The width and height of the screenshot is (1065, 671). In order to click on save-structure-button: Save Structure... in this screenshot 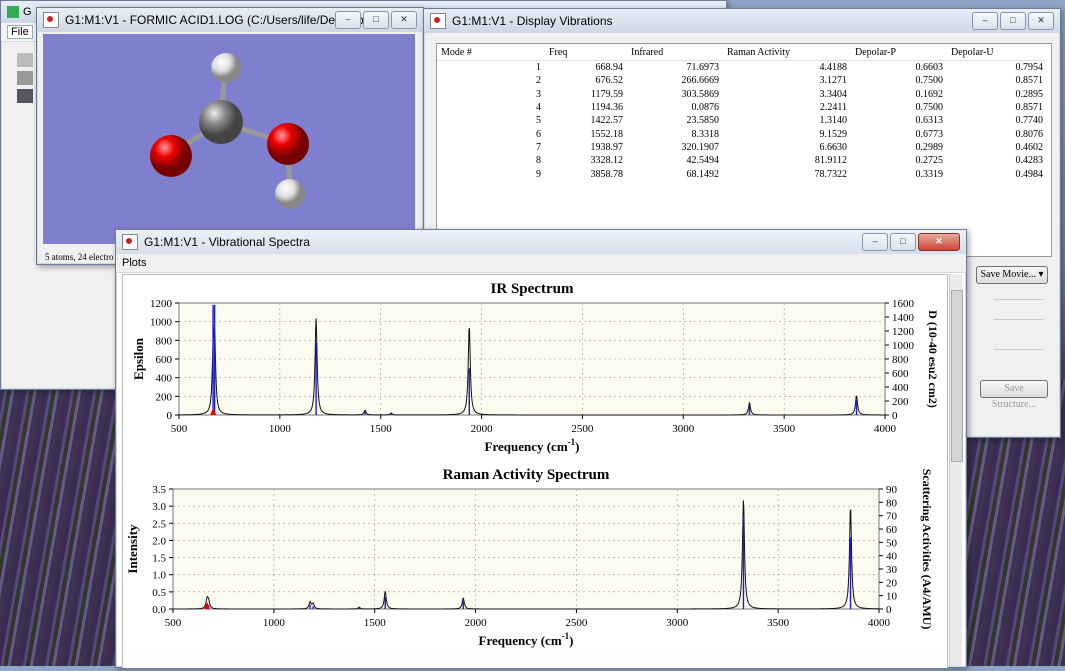, I will do `click(1014, 395)`.